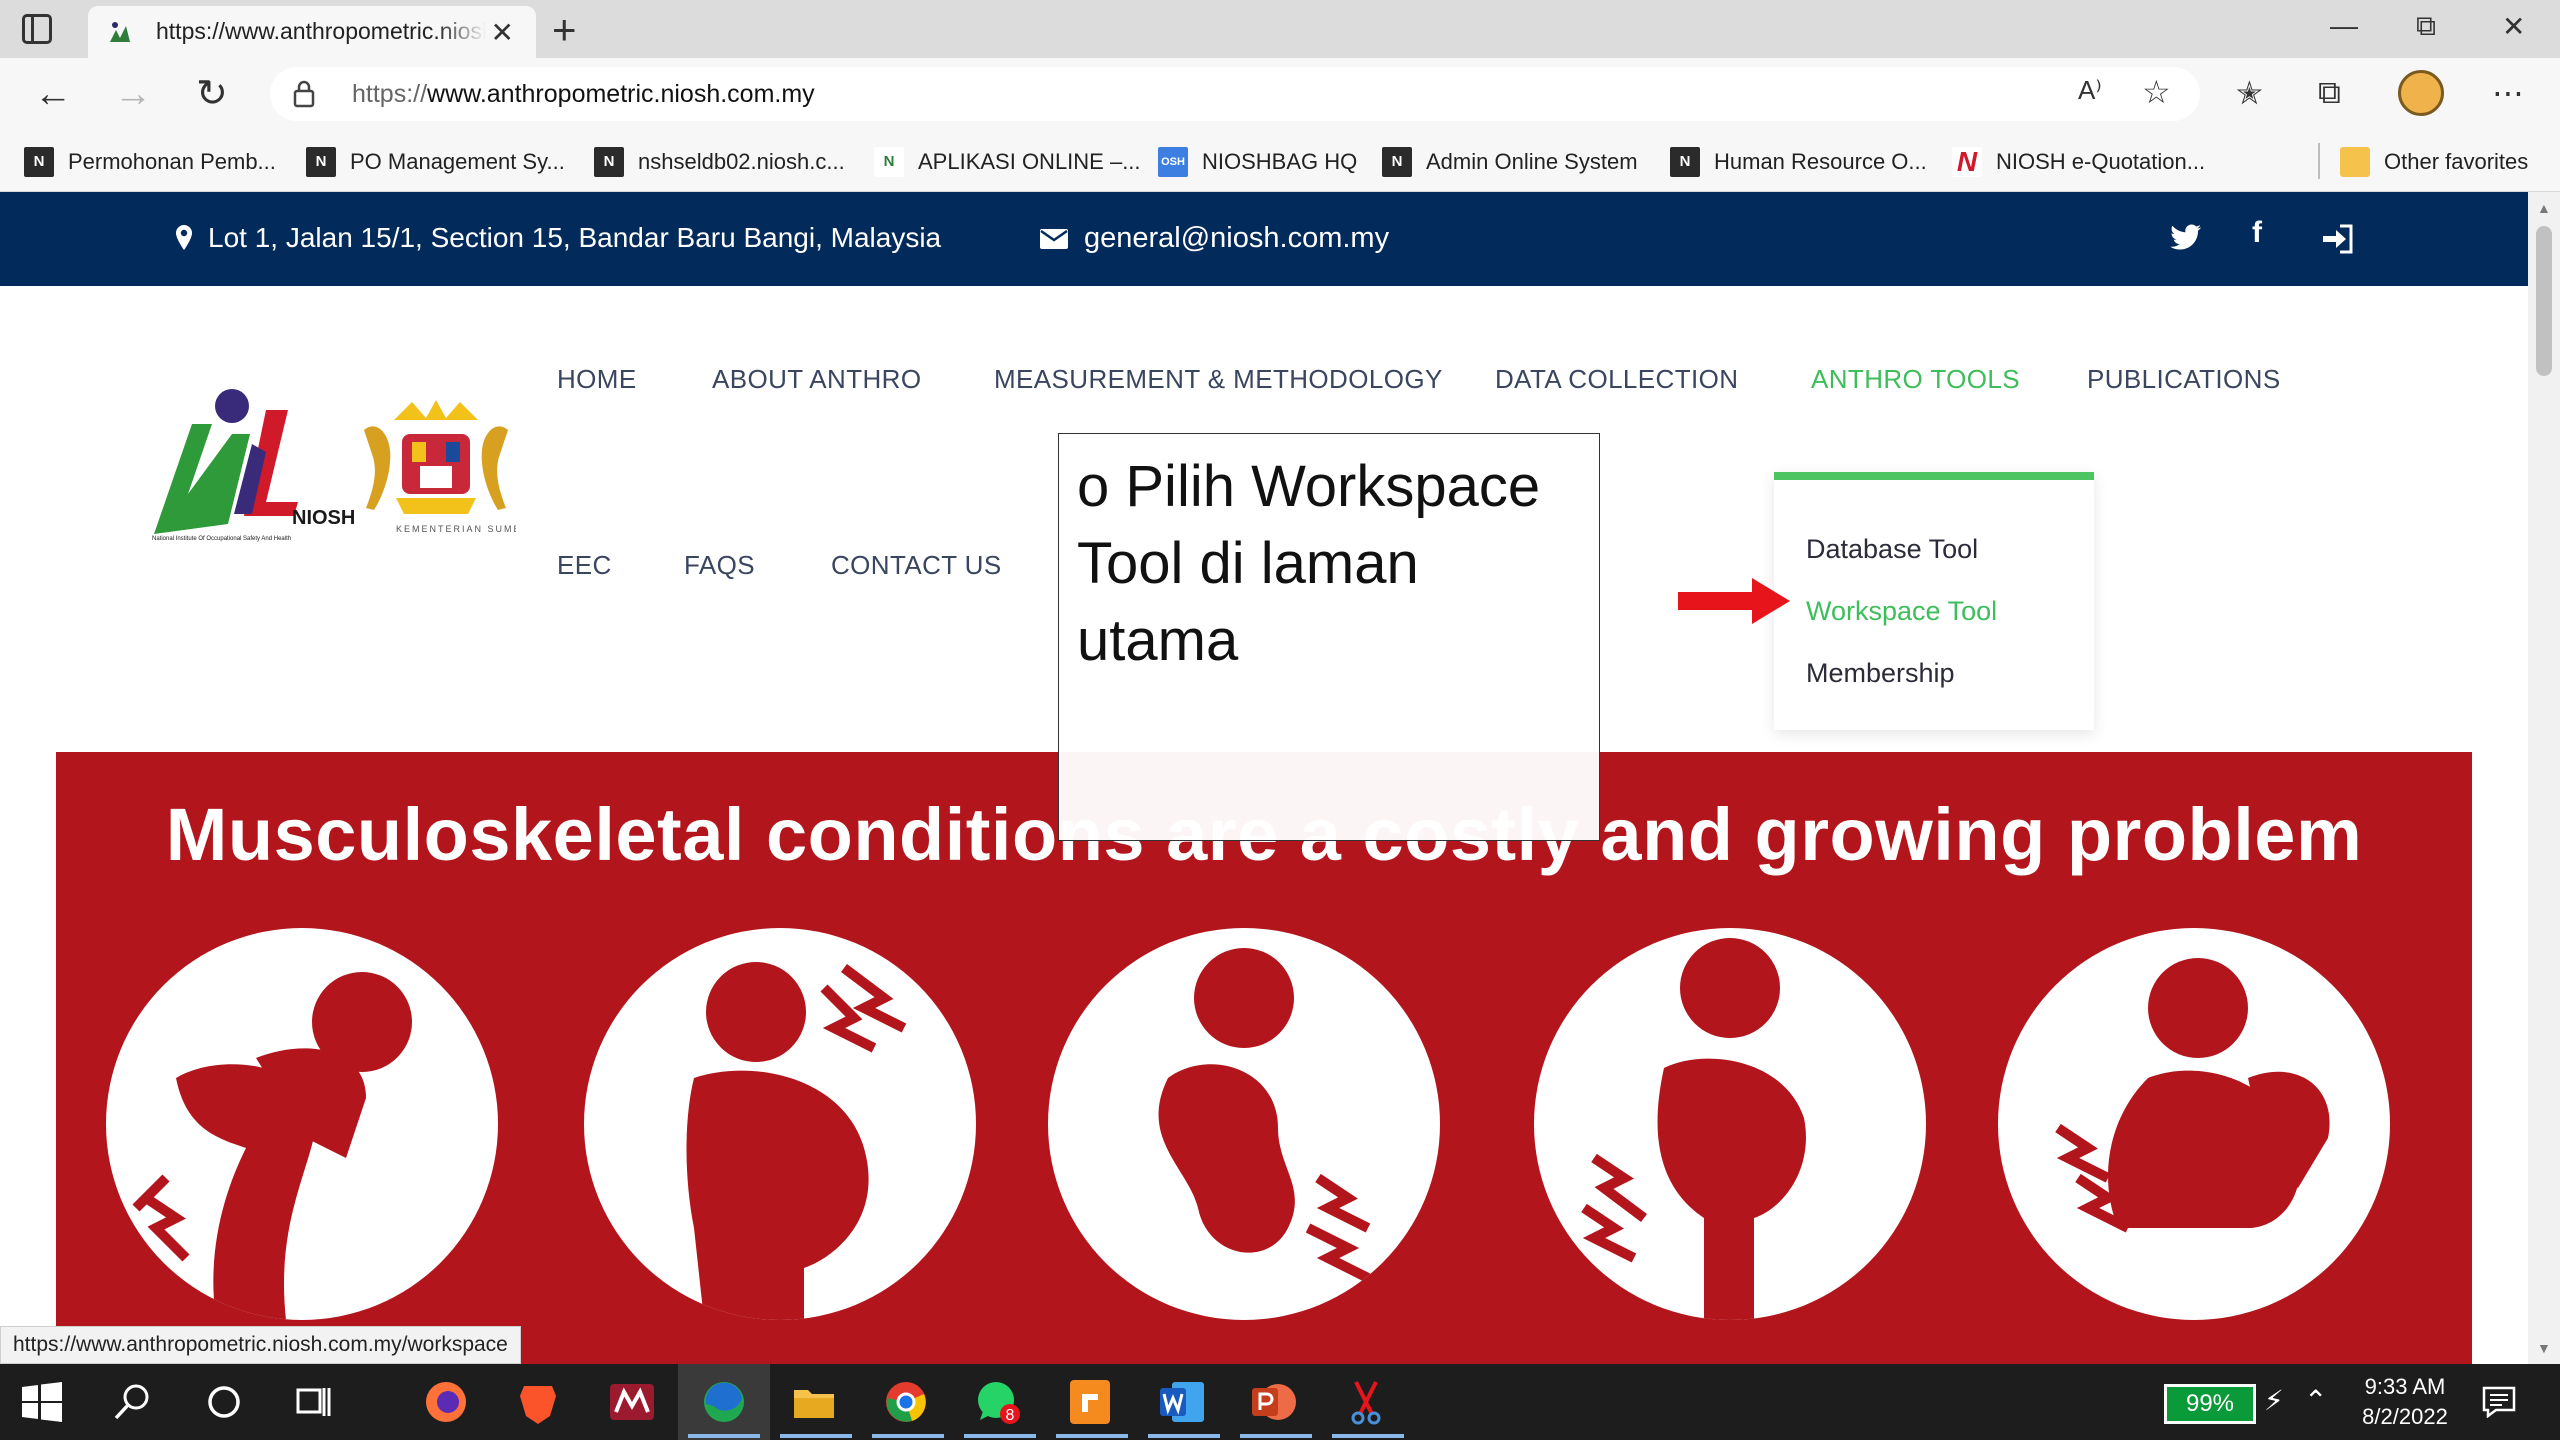 This screenshot has width=2560, height=1440. I want to click on nav-measurement-methodology: MEASUREMENT & METHODOLOGY, so click(1218, 379).